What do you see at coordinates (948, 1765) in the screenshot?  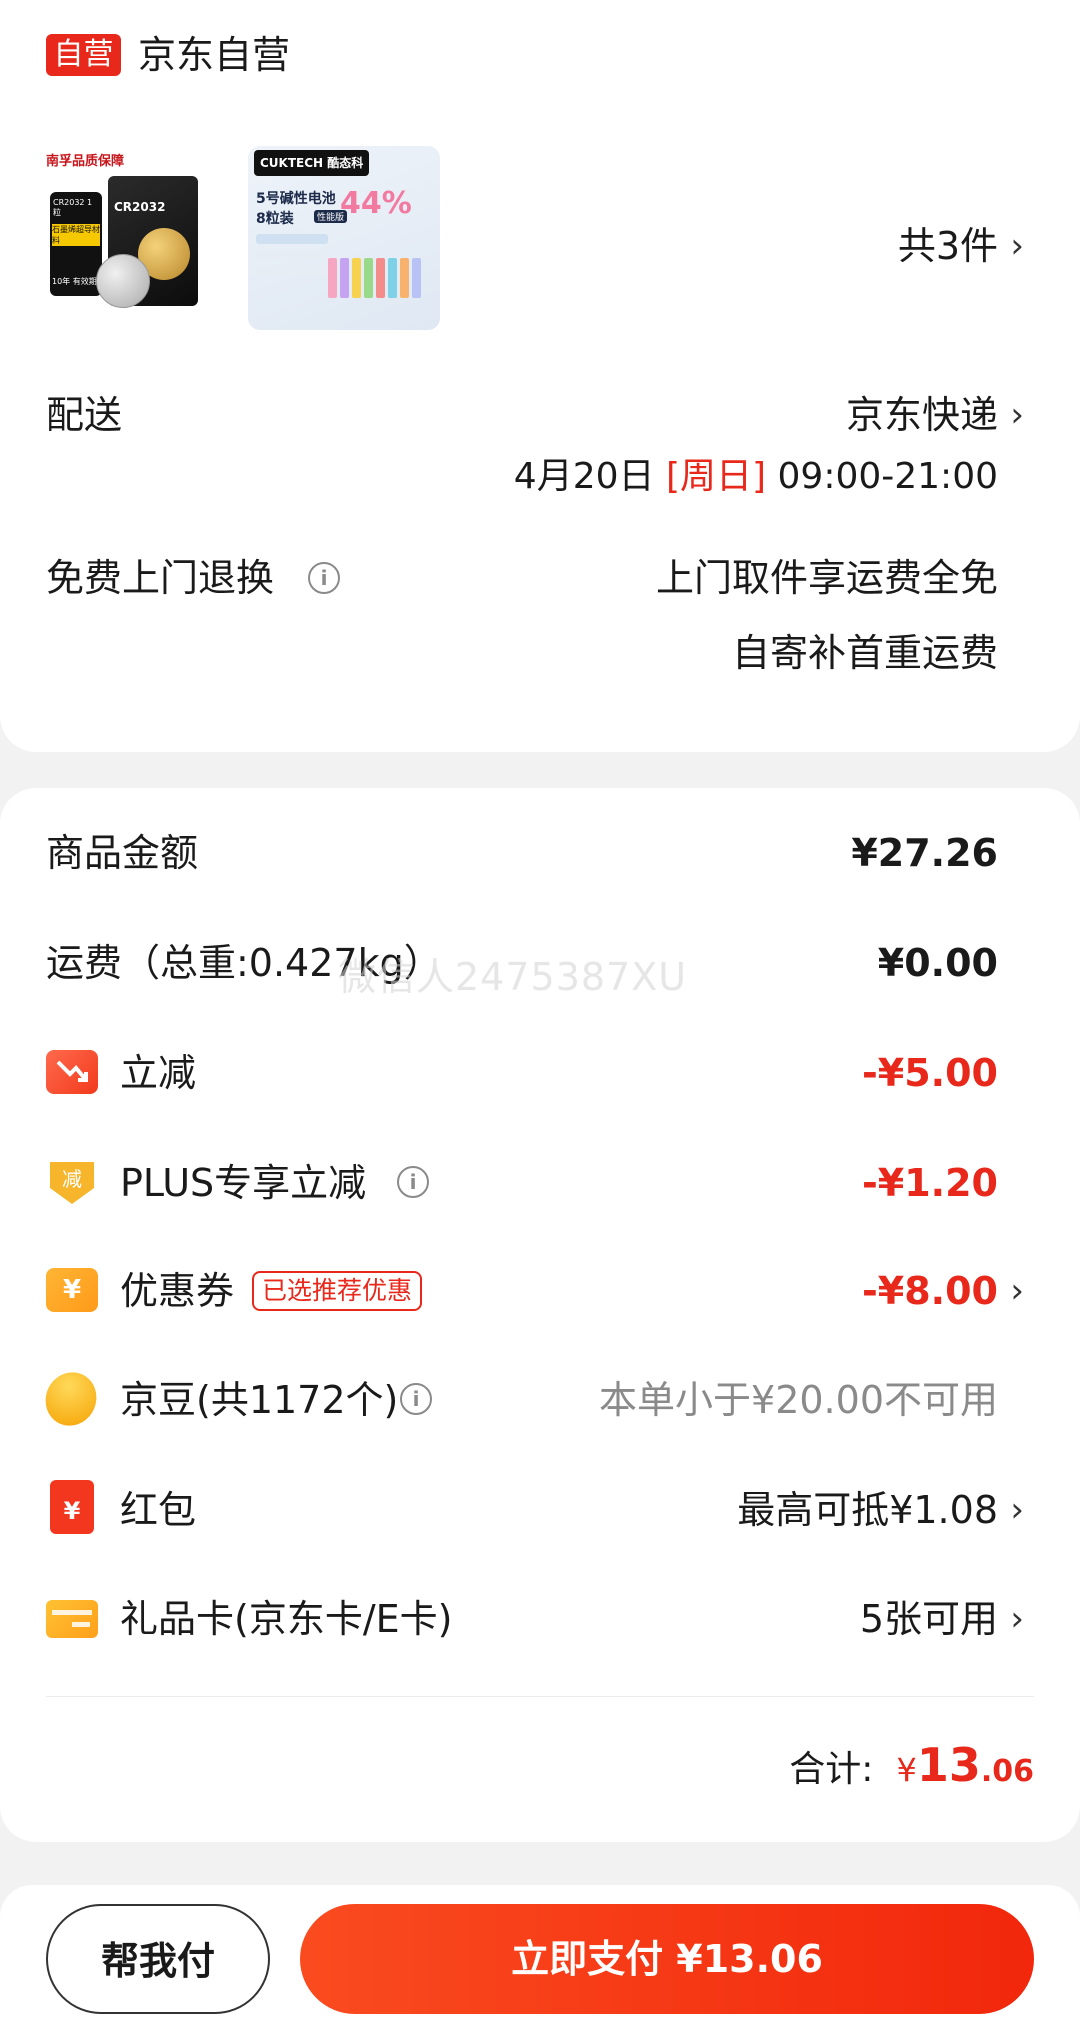 I see `total-integer: 13` at bounding box center [948, 1765].